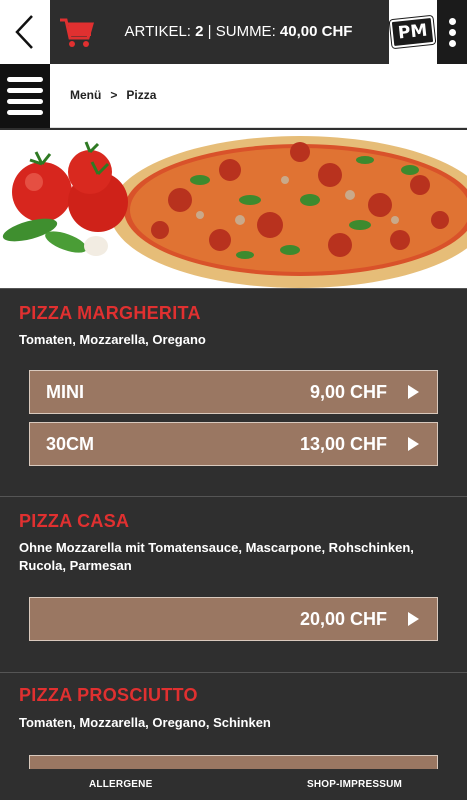 The image size is (467, 800). I want to click on footer: ALLERGENE SHOP-IMPRESSUM, so click(233, 784).